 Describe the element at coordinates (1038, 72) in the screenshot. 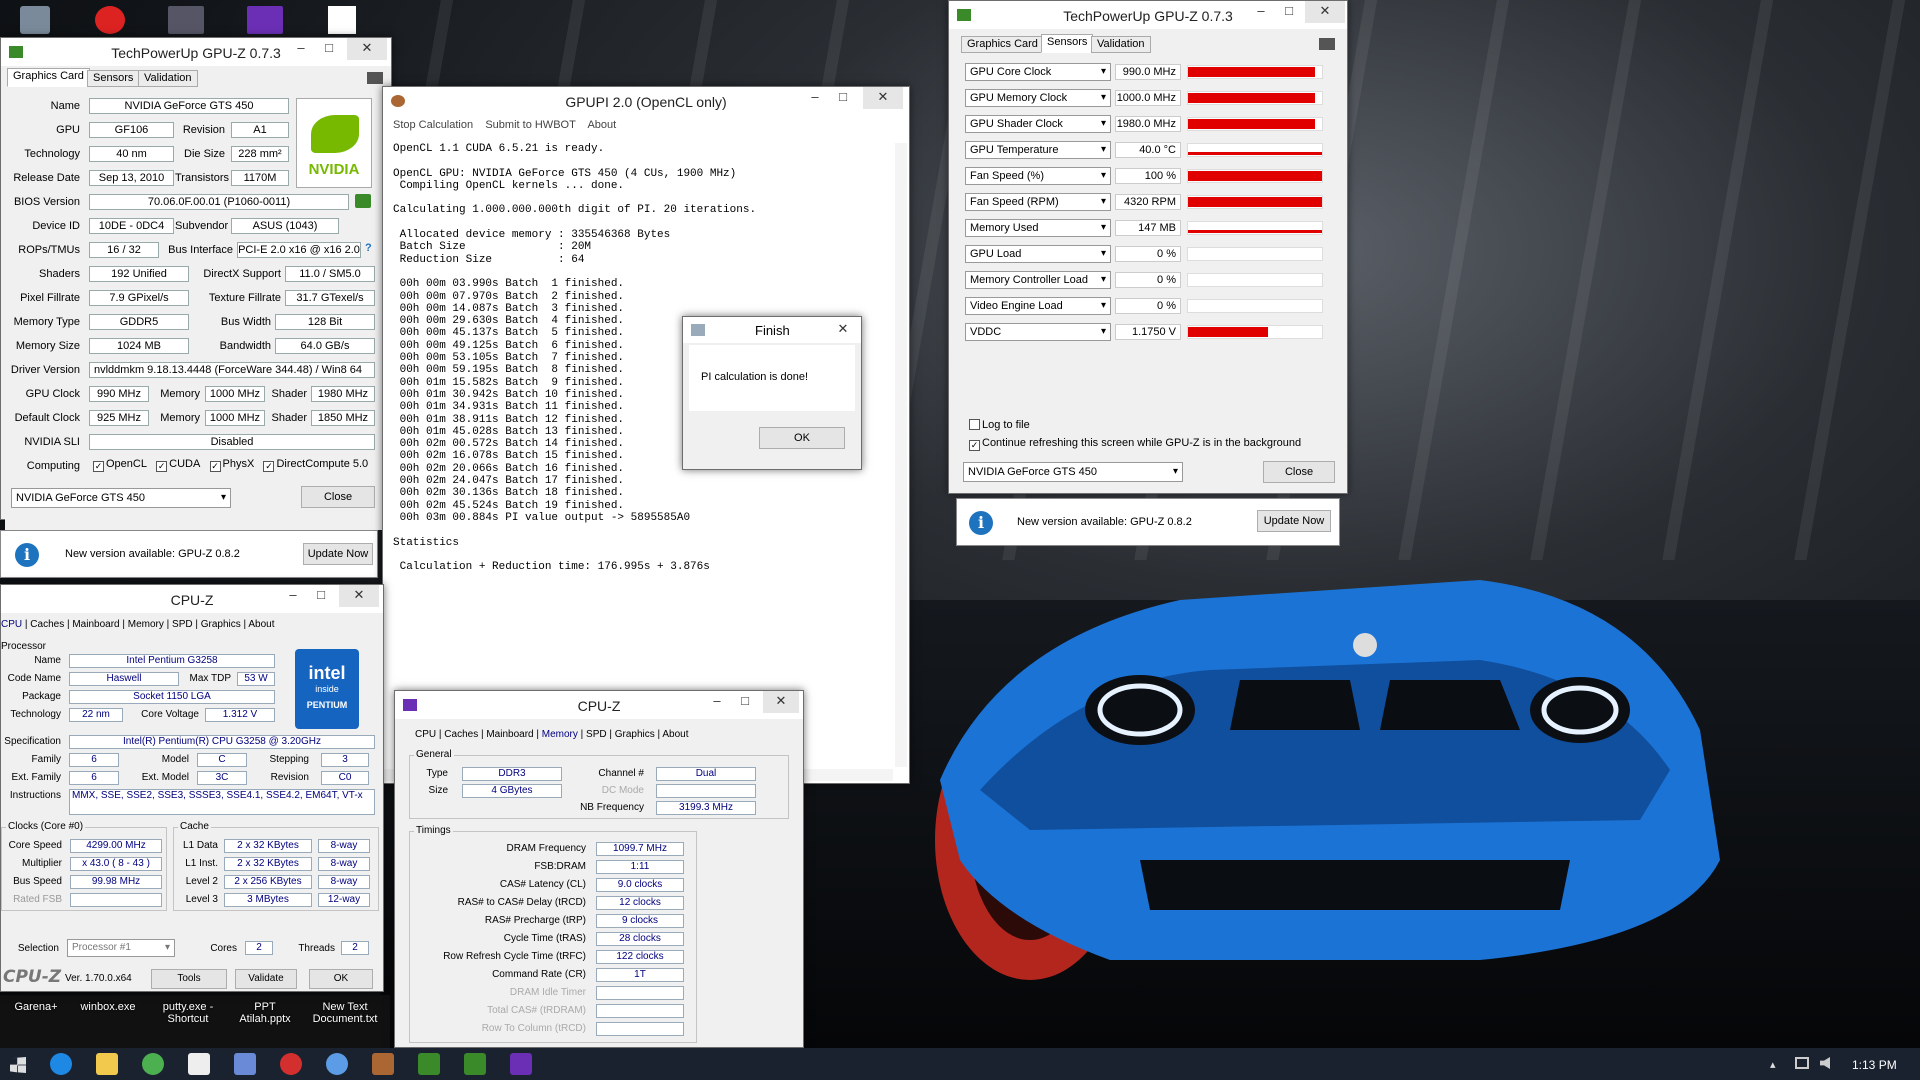

I see `sensor-name-dropdown: GPU Core Clock` at that location.